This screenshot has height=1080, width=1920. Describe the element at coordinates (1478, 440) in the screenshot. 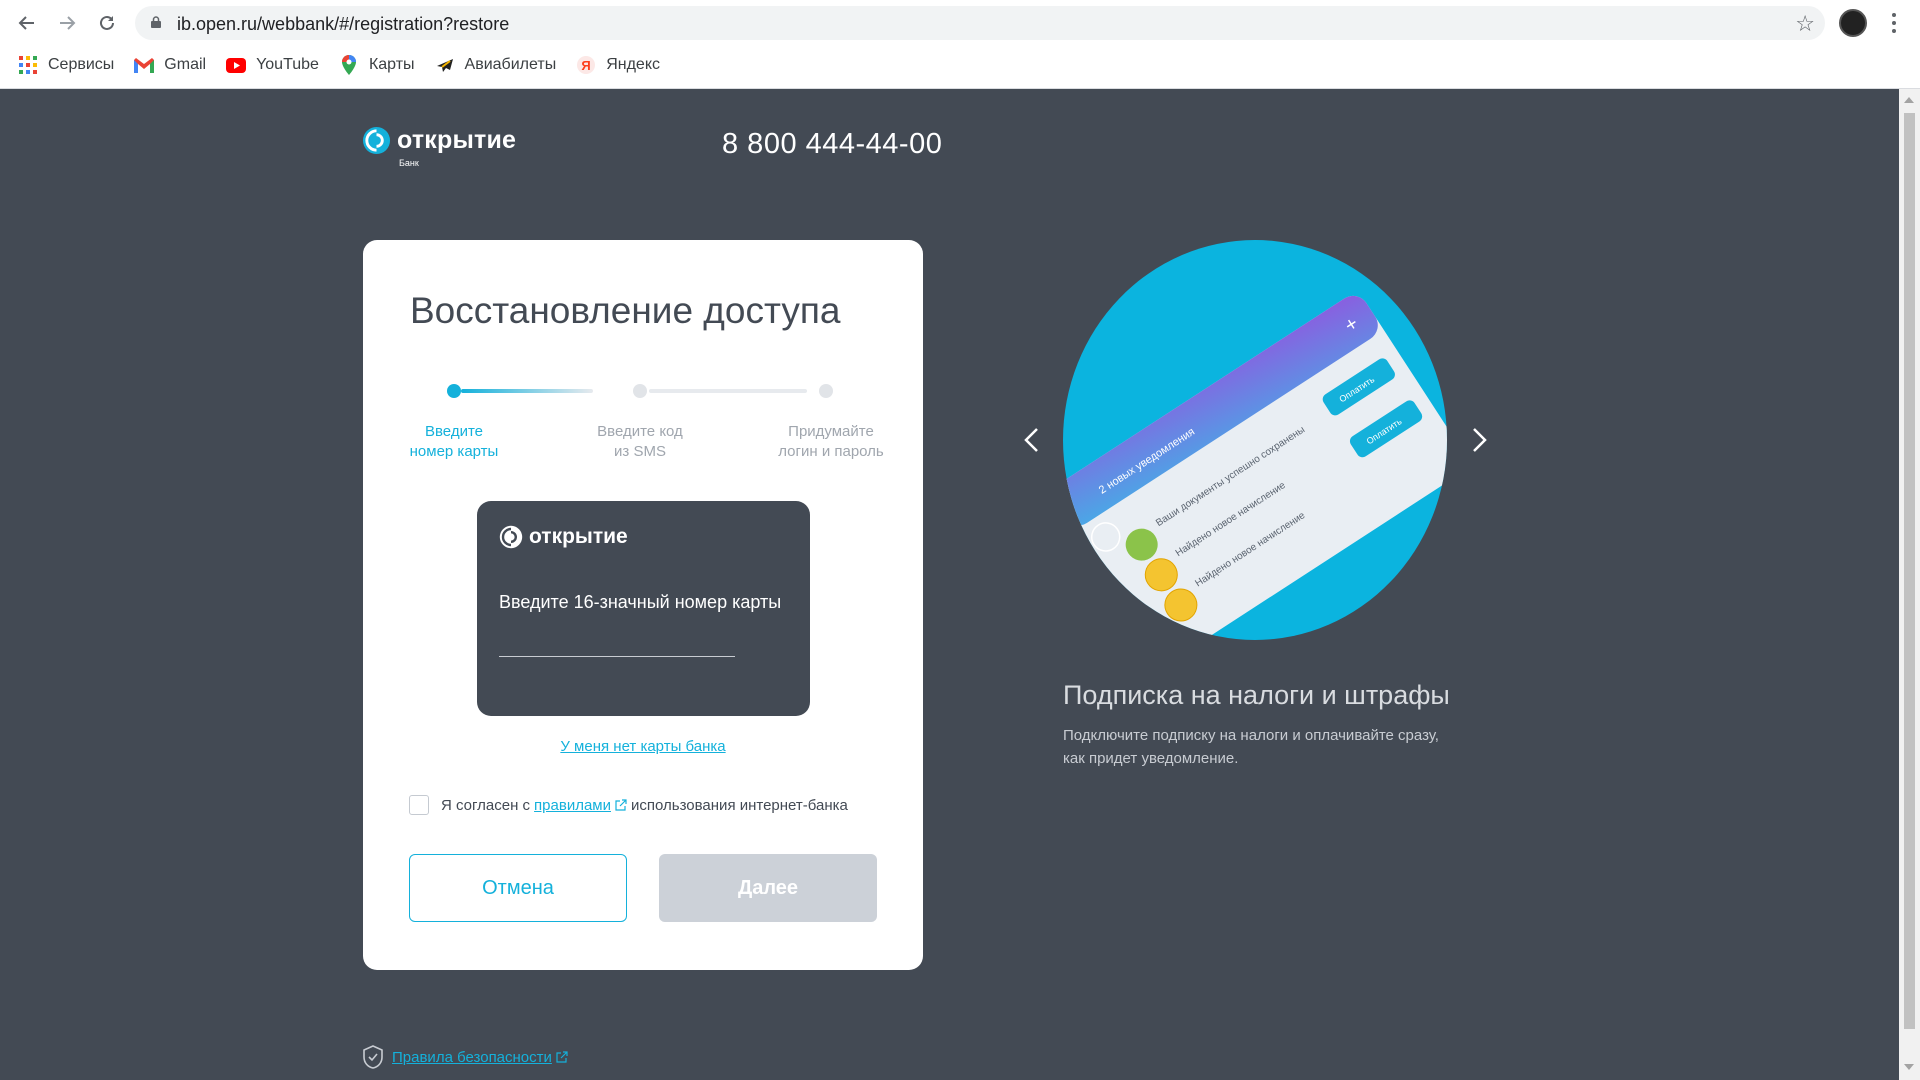

I see `carousel-next-icon` at that location.